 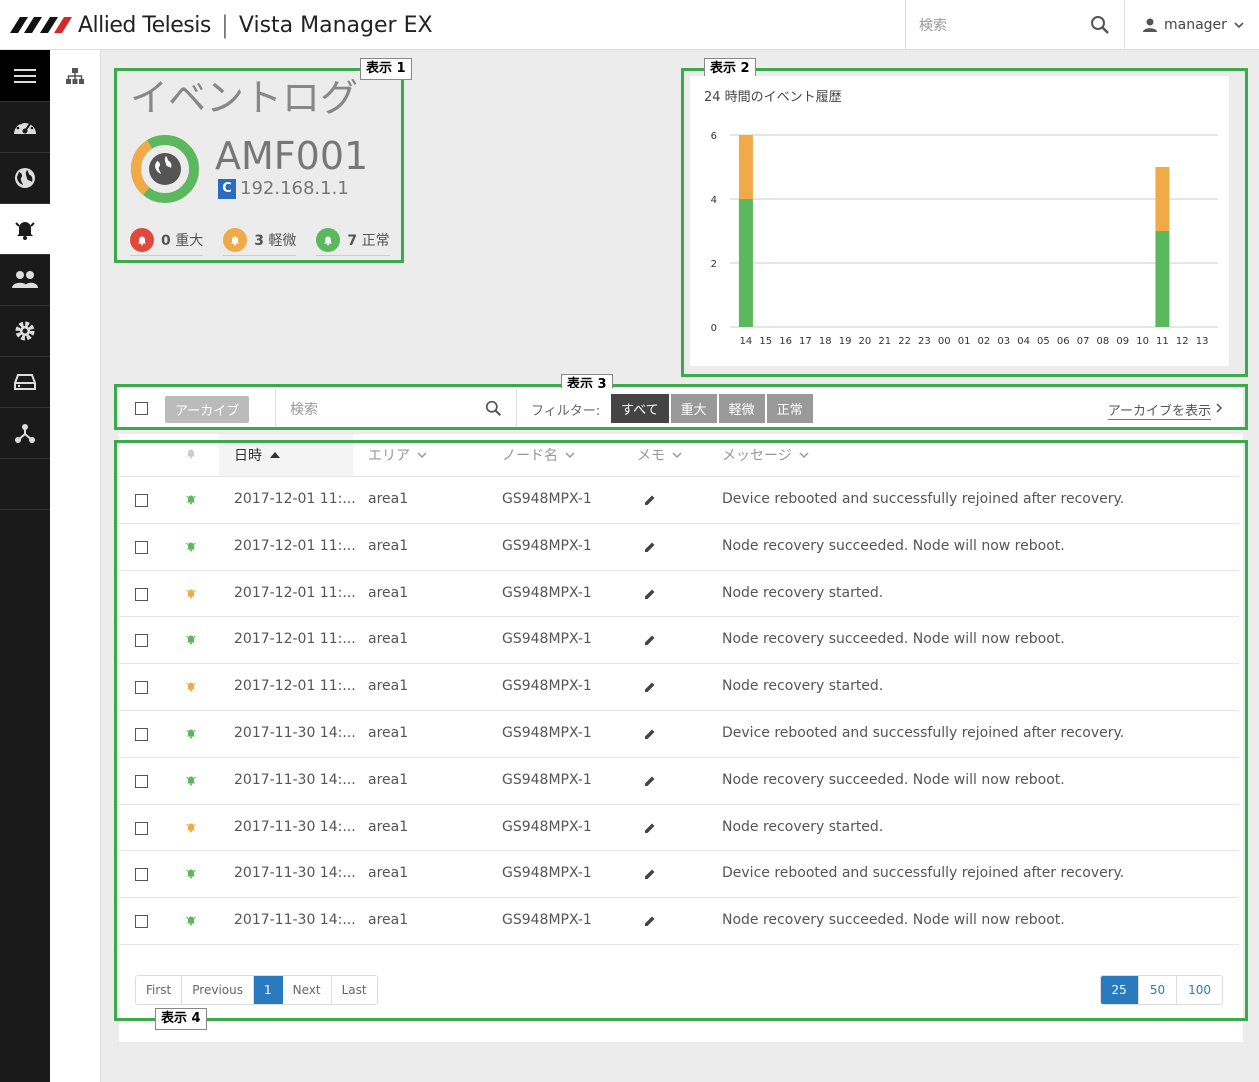 I want to click on dashboard-icon, so click(x=25, y=127).